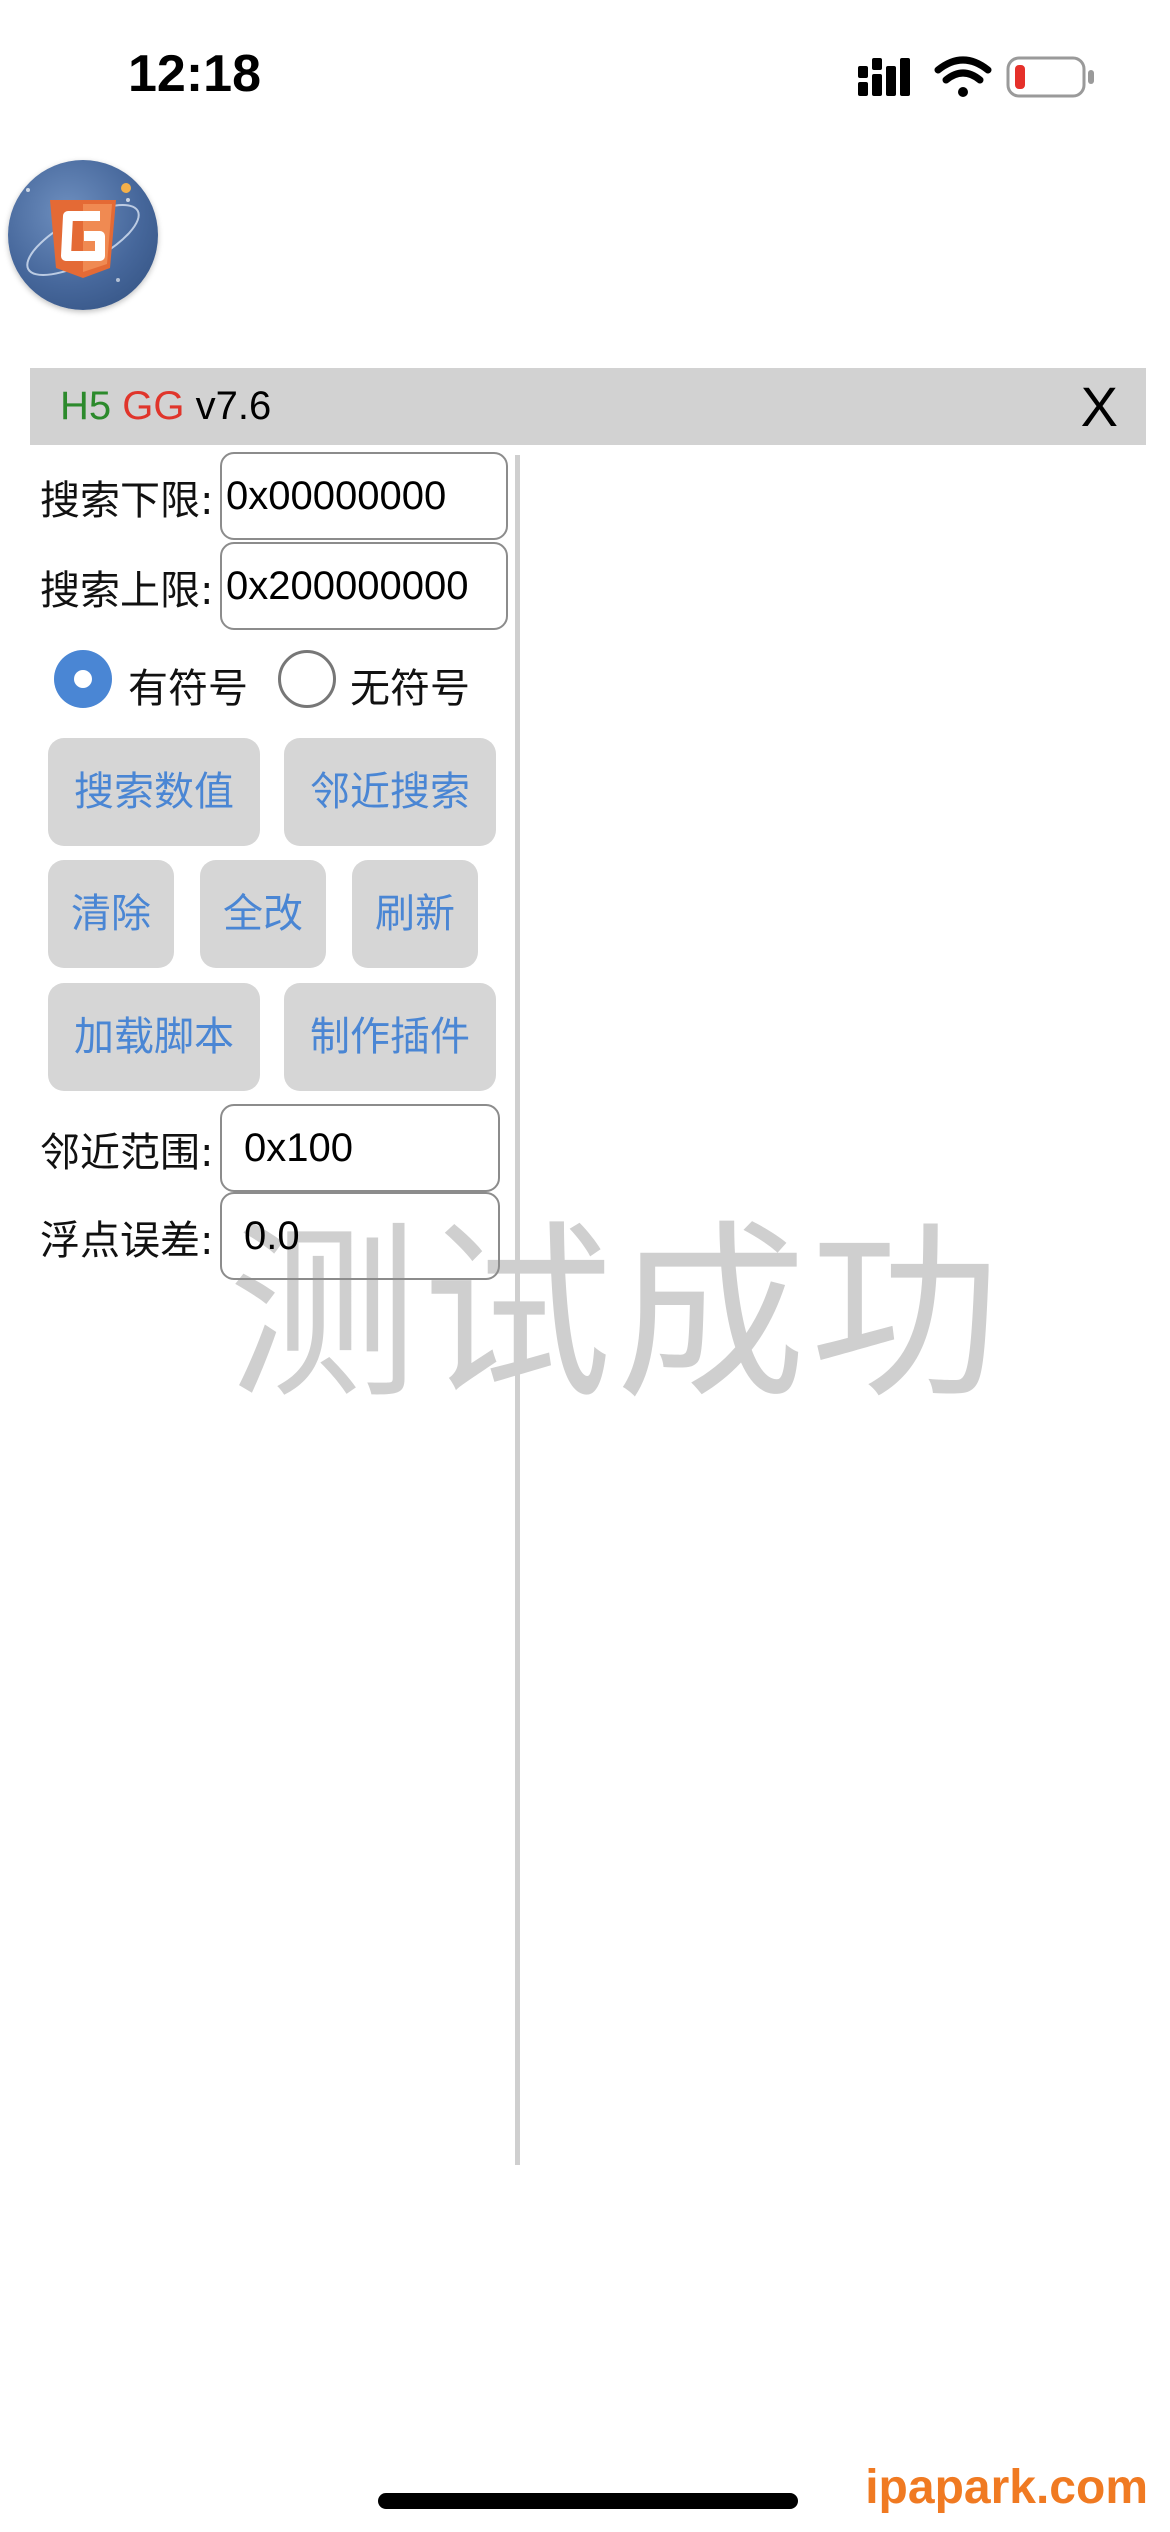 This screenshot has height=2532, width=1170. I want to click on search-lower-input, so click(364, 496).